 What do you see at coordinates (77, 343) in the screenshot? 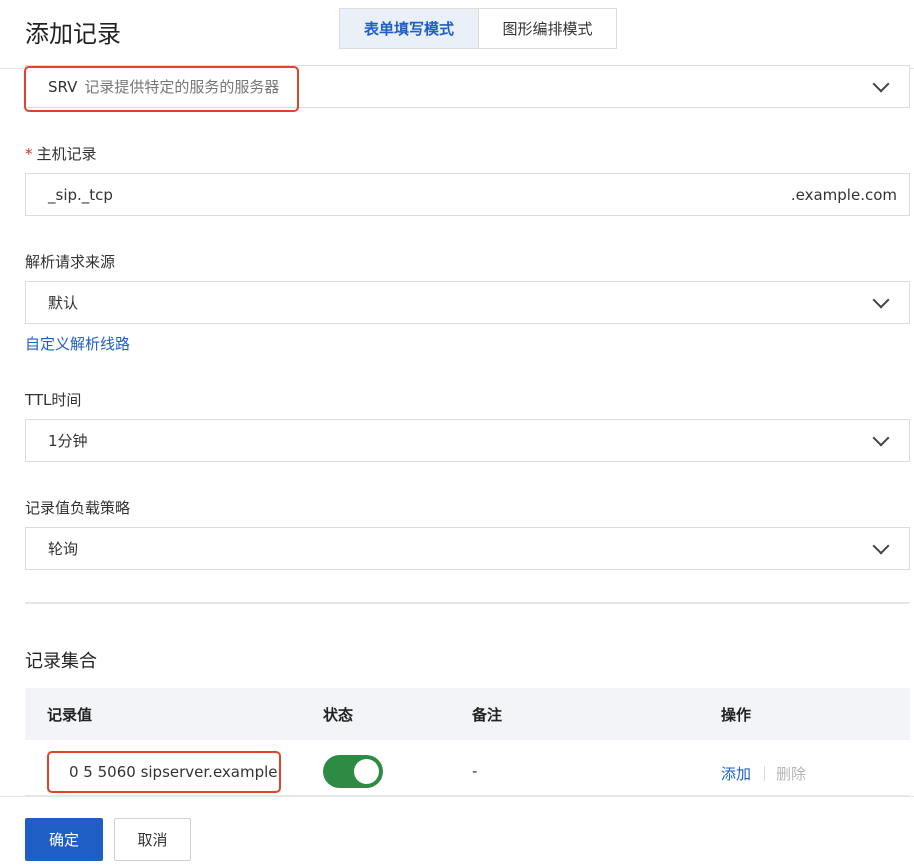
I see `custom-line-link: 自定义解析线路` at bounding box center [77, 343].